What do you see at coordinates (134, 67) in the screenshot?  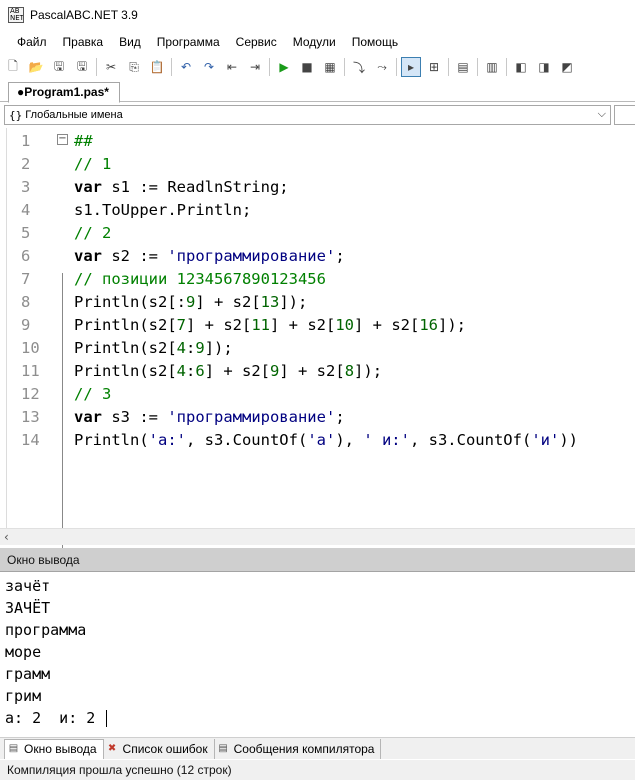 I see `copy-icon: ⎘` at bounding box center [134, 67].